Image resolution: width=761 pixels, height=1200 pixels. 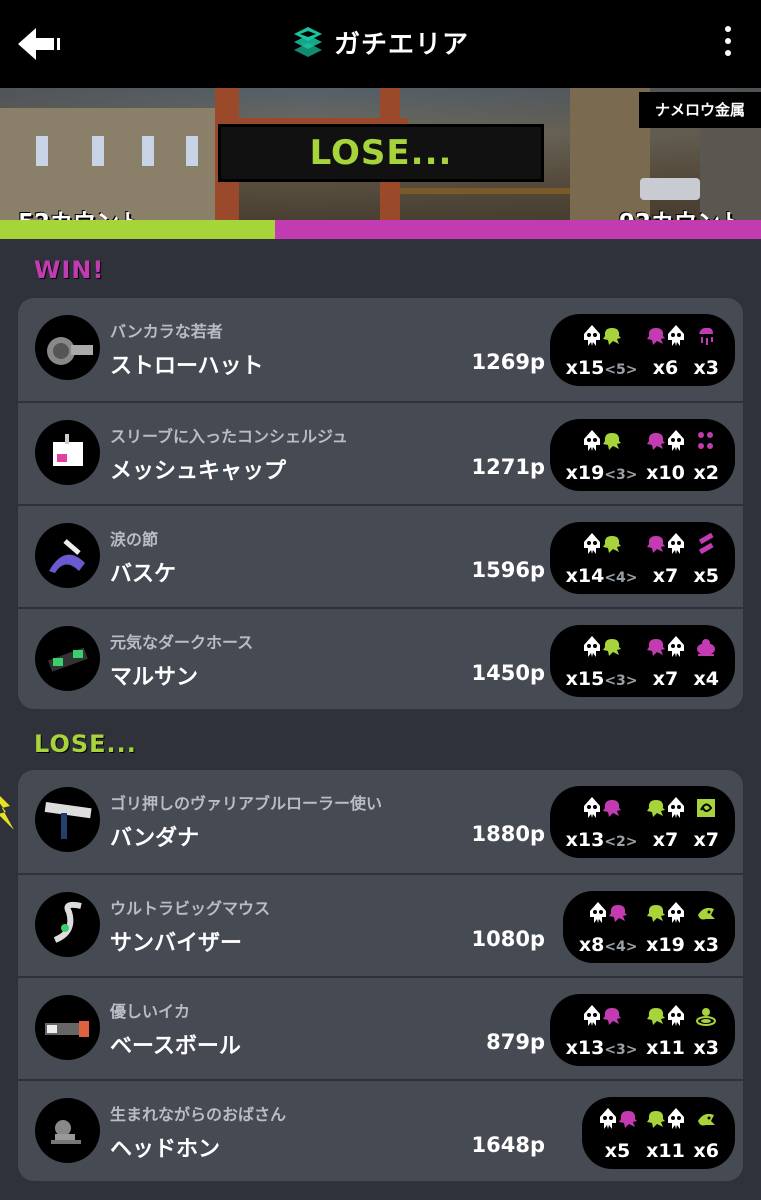 What do you see at coordinates (642, 1030) in the screenshot?
I see `player-stats: x13<3> x11 x3` at bounding box center [642, 1030].